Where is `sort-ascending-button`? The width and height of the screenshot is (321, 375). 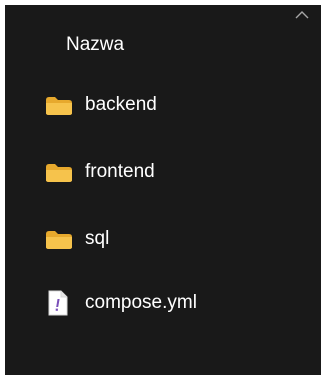
sort-ascending-button is located at coordinates (302, 15).